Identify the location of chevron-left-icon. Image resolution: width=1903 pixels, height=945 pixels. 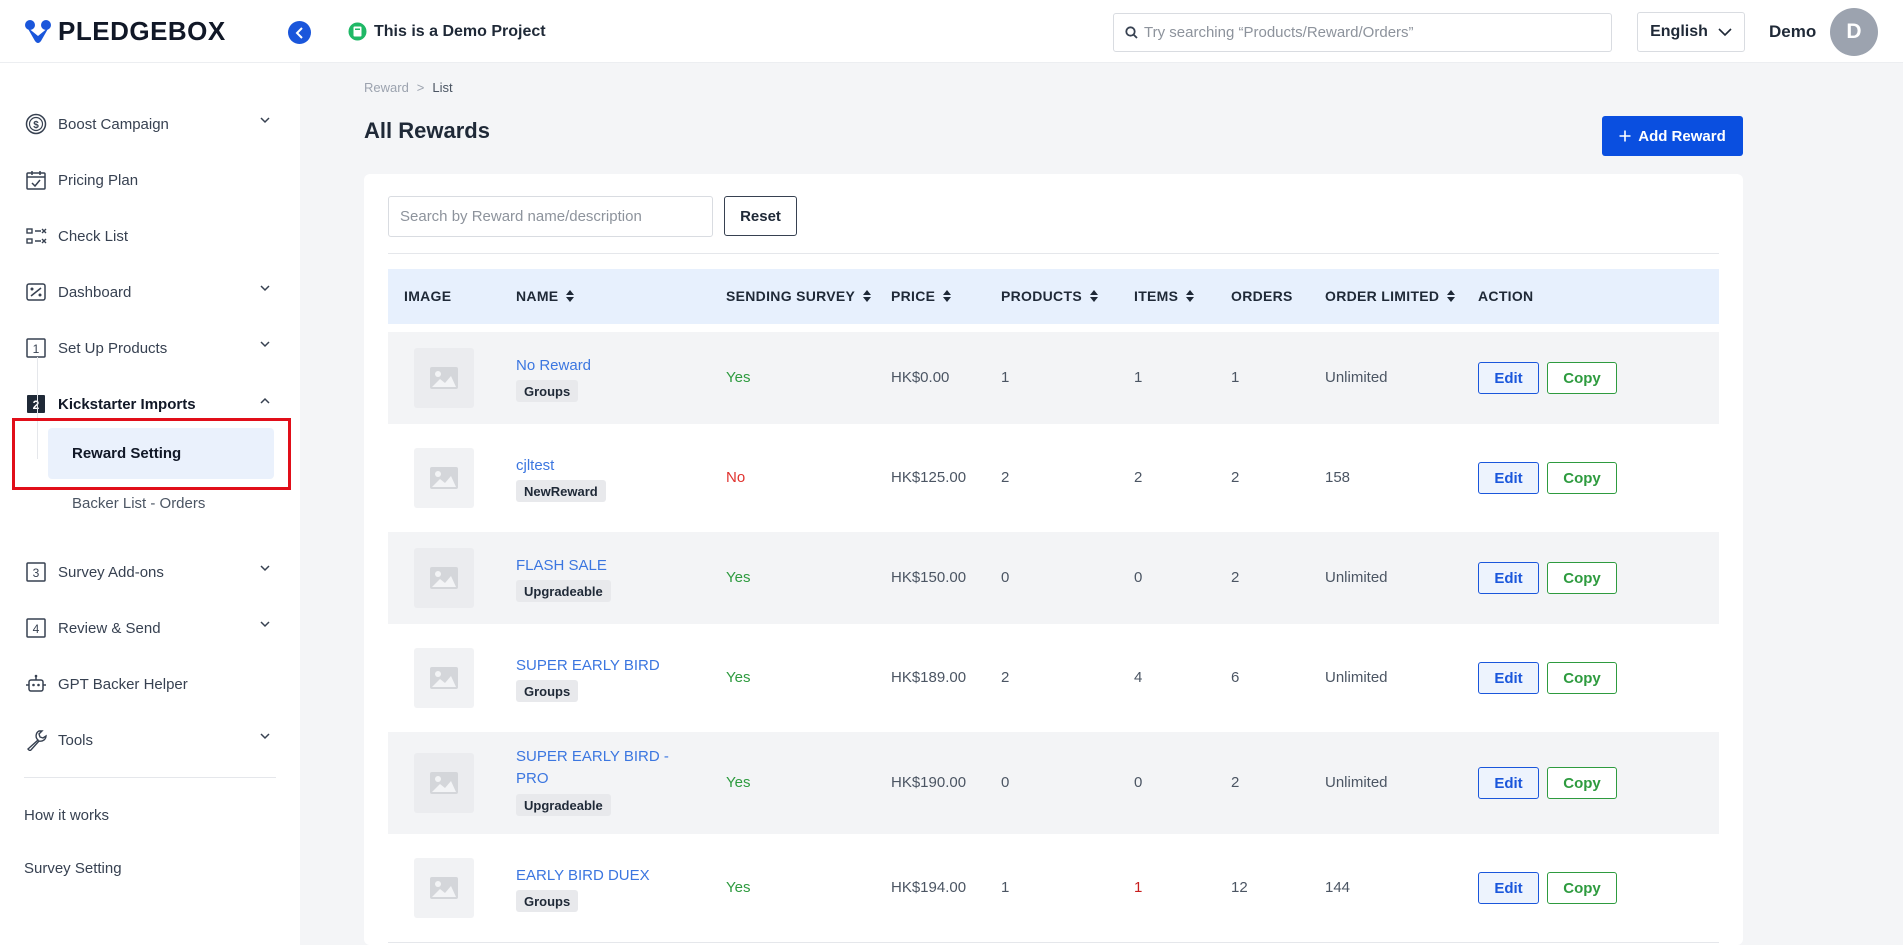
(299, 32).